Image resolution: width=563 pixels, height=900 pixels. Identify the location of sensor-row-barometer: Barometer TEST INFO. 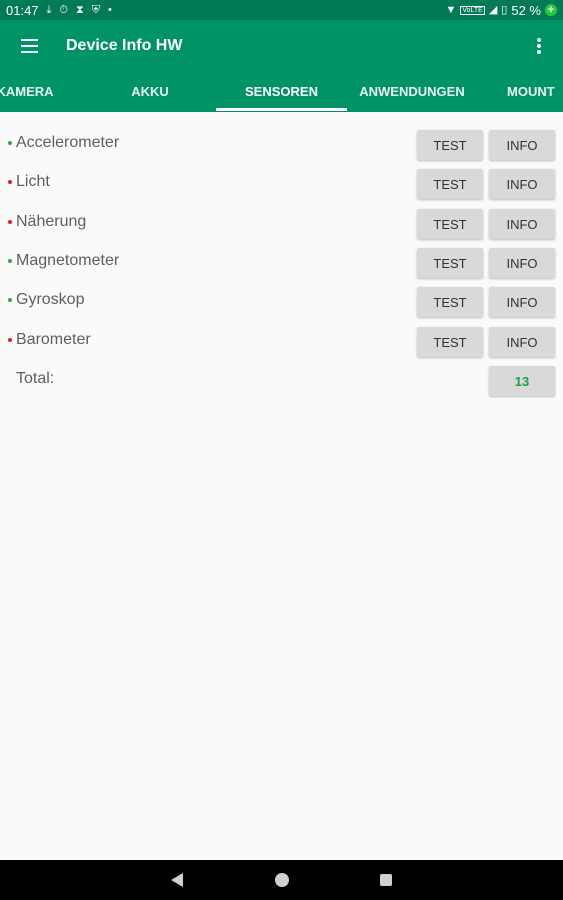
(281, 341).